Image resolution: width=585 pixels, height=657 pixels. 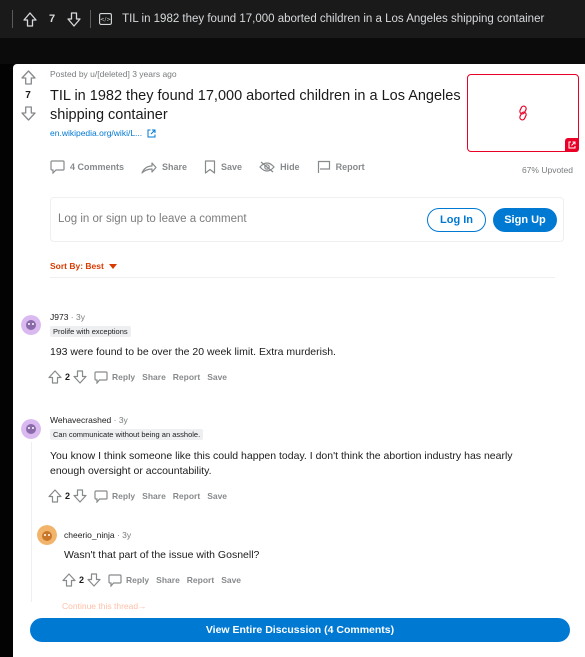 What do you see at coordinates (210, 167) in the screenshot?
I see `bookmark-icon` at bounding box center [210, 167].